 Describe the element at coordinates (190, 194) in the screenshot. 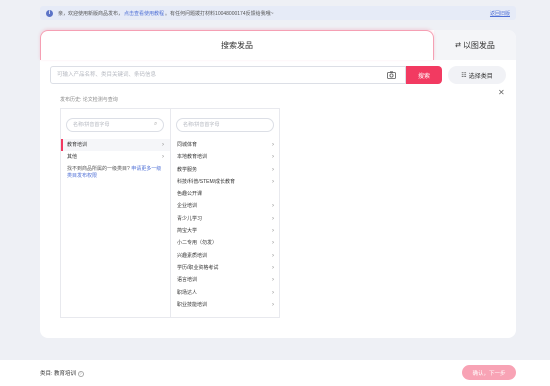

I see `category-label: 色趣公开课` at that location.